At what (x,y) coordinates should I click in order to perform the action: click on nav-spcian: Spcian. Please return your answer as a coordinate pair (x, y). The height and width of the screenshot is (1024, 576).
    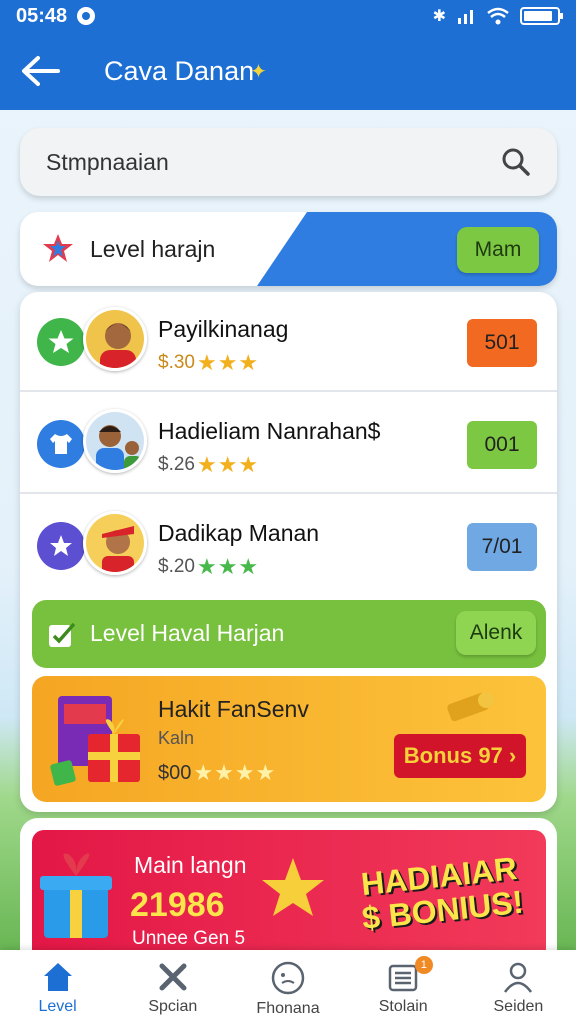
    Looking at the image, I should click on (172, 987).